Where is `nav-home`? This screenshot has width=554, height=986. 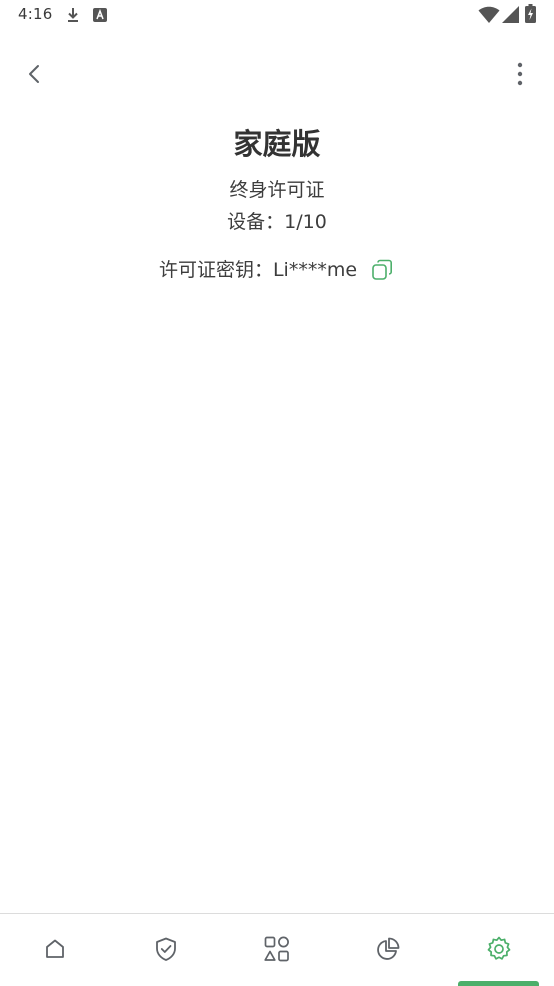 nav-home is located at coordinates (55, 949).